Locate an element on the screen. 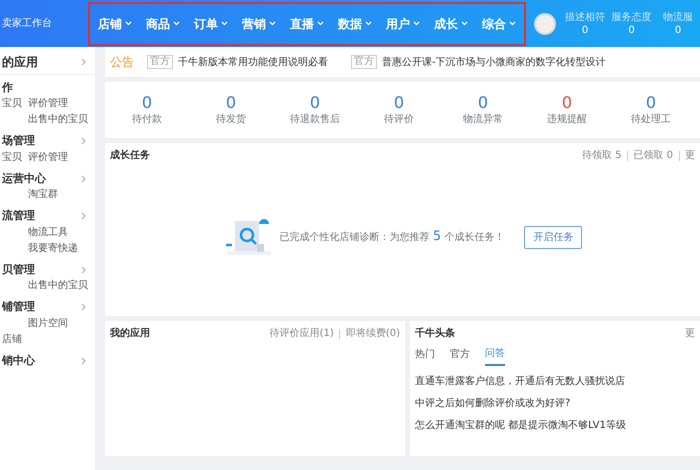 This screenshot has width=700, height=470. sidebar-link: 图片空间 is located at coordinates (59, 324).